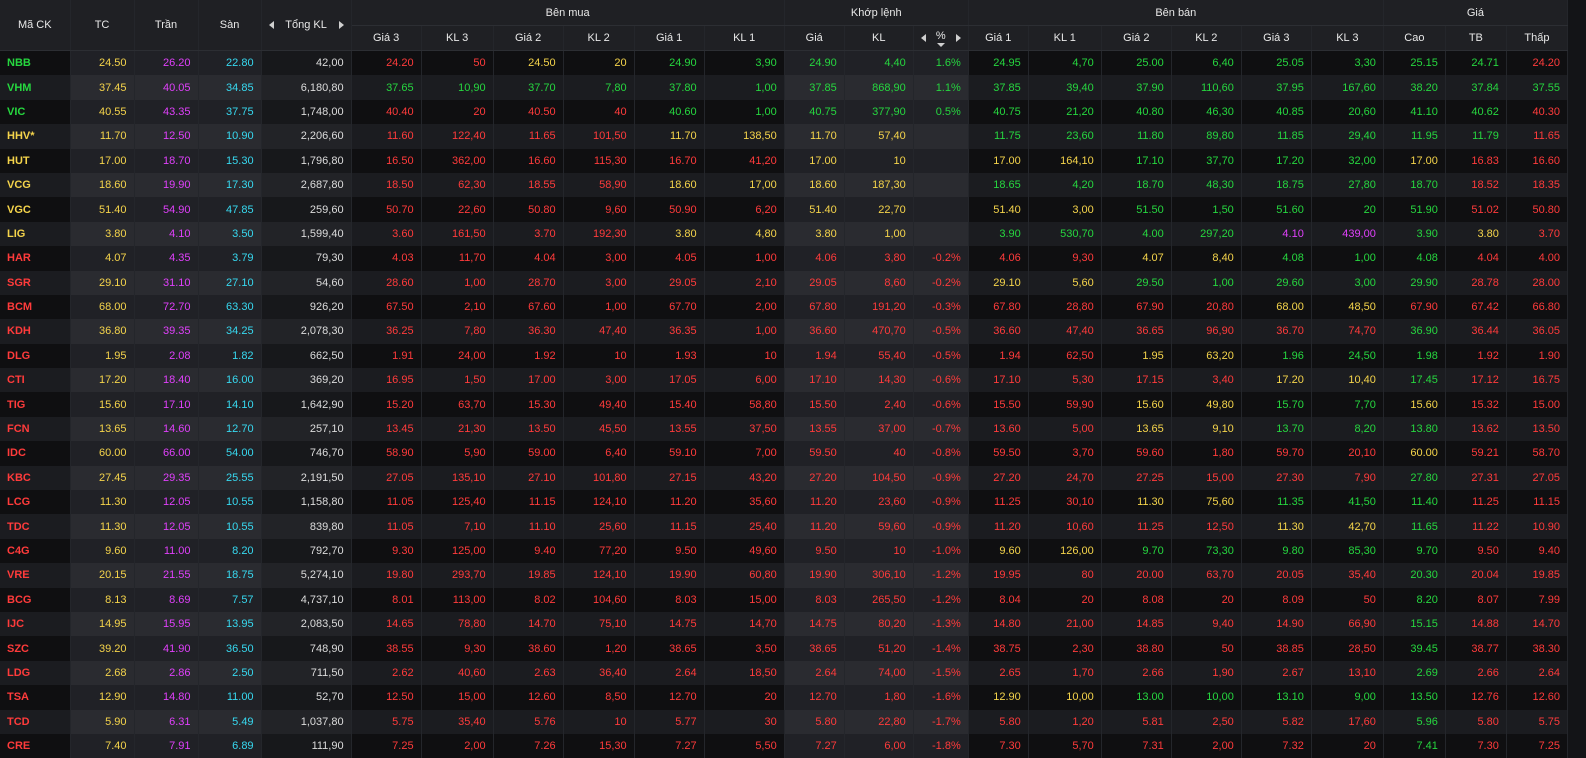 This screenshot has width=1586, height=758. Describe the element at coordinates (878, 38) in the screenshot. I see `header-match-volume: KL` at that location.